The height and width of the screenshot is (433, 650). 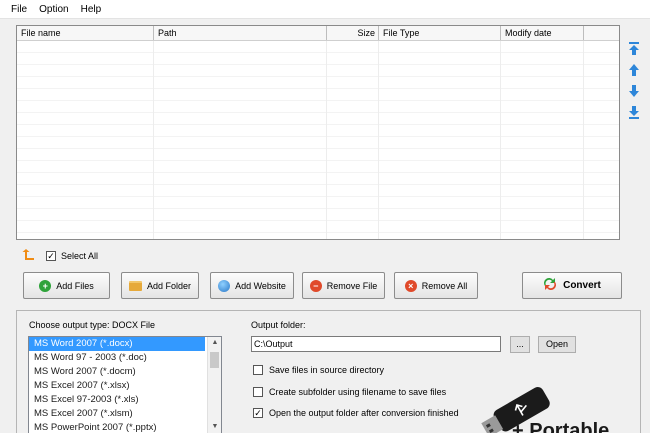 What do you see at coordinates (92, 325) in the screenshot?
I see `output-type-label: Choose output type: DOCX File` at bounding box center [92, 325].